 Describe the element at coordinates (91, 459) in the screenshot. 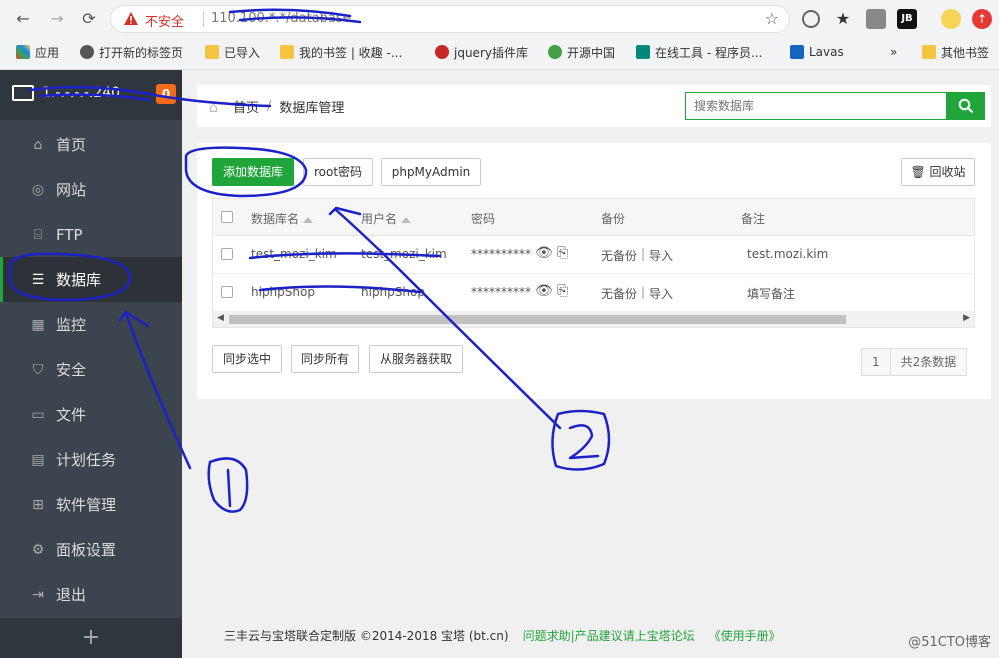

I see `sidebar-item-cron: ▤ 计划任务` at that location.